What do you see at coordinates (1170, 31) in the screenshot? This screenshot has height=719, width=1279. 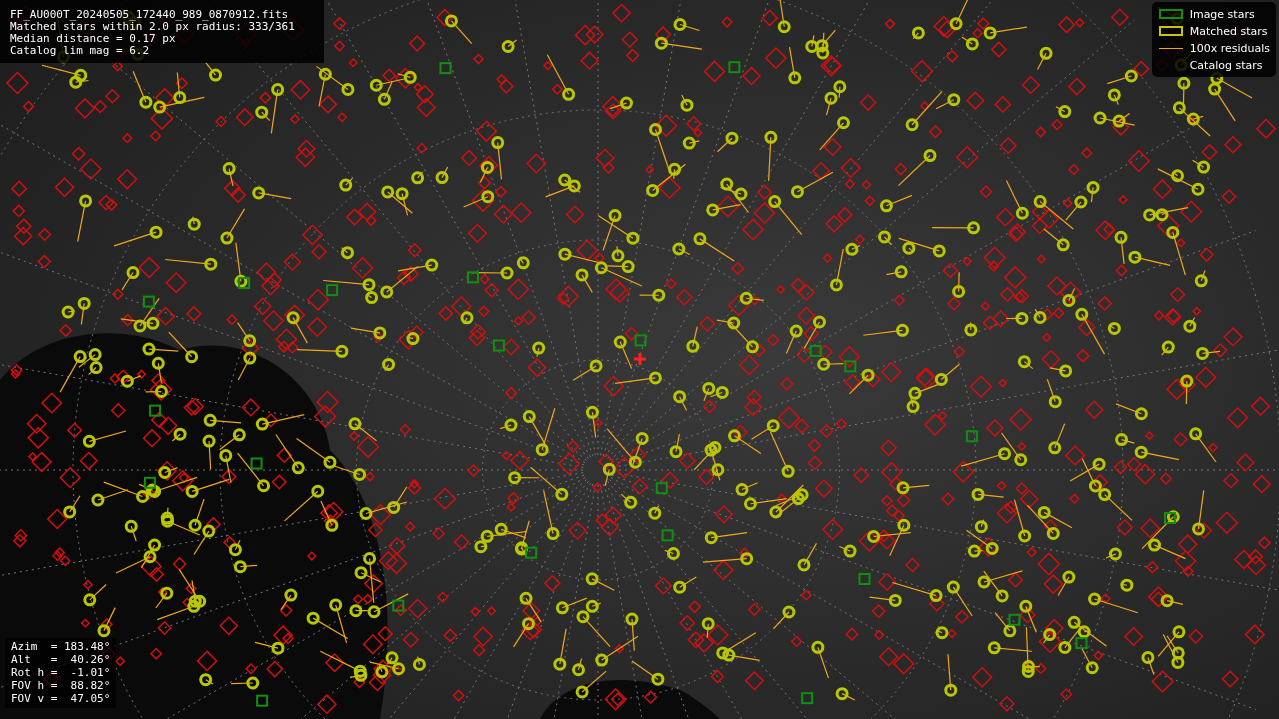 I see `matched-star-swatch-icon` at bounding box center [1170, 31].